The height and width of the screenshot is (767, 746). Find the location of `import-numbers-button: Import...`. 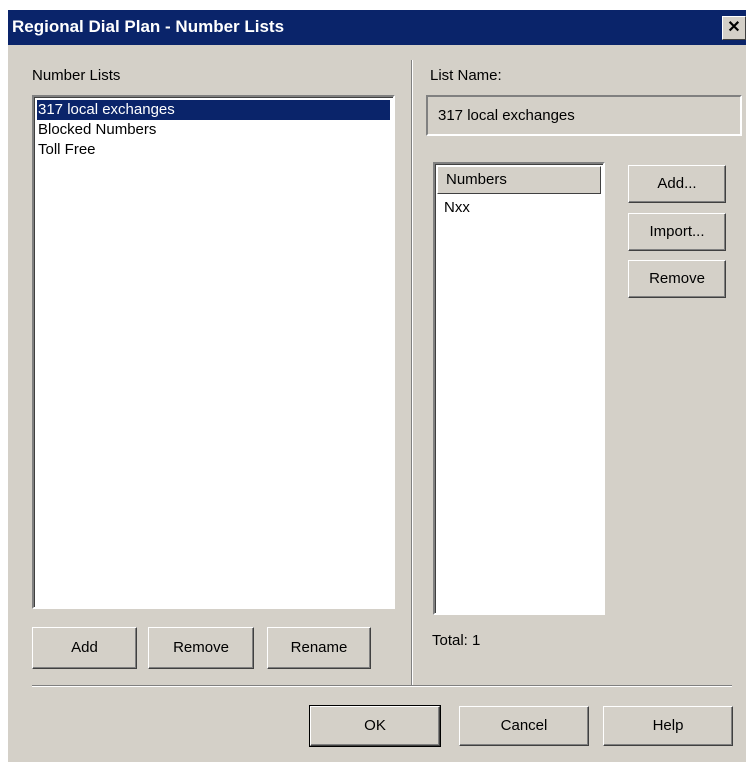

import-numbers-button: Import... is located at coordinates (677, 232).